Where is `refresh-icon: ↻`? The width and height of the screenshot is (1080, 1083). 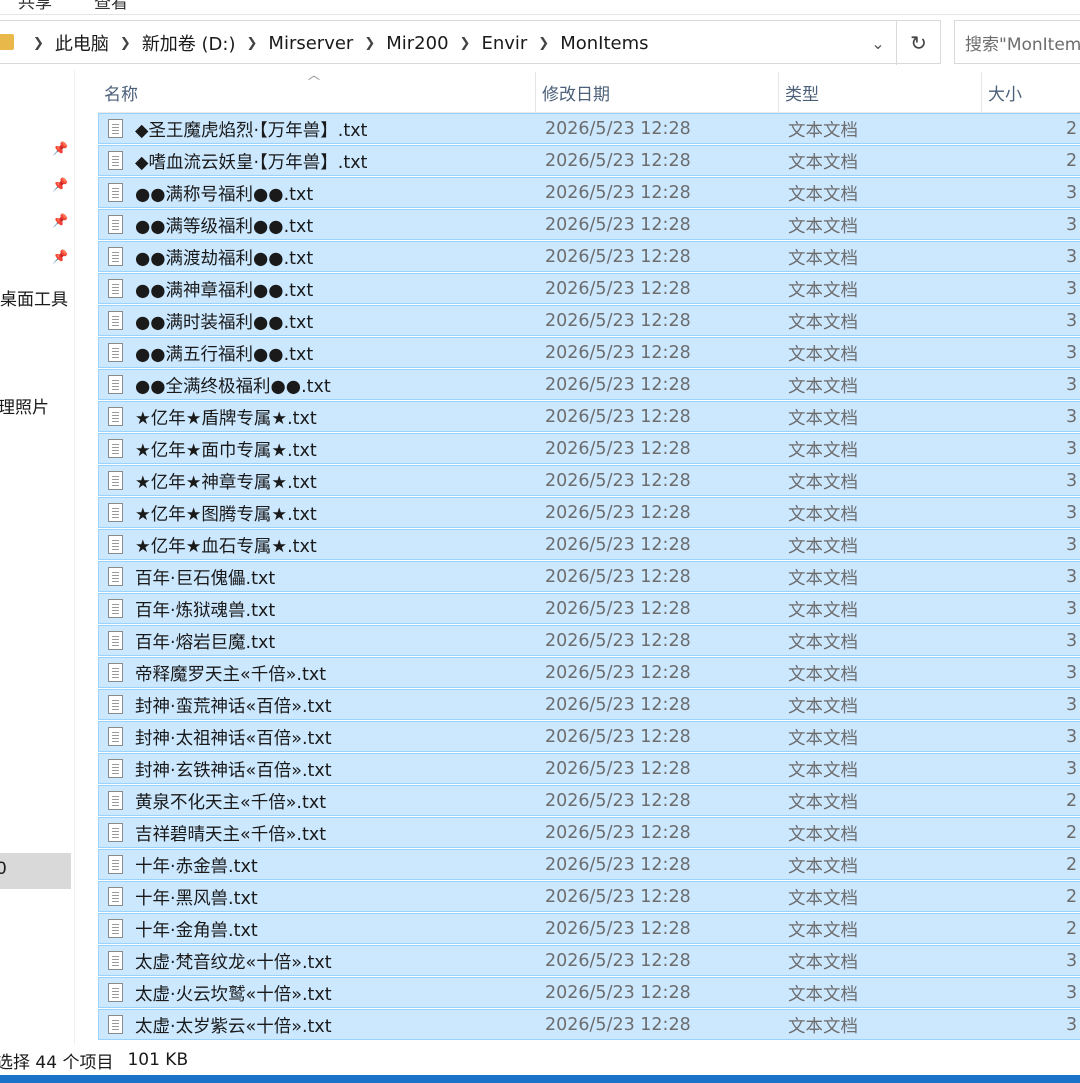 refresh-icon: ↻ is located at coordinates (918, 43).